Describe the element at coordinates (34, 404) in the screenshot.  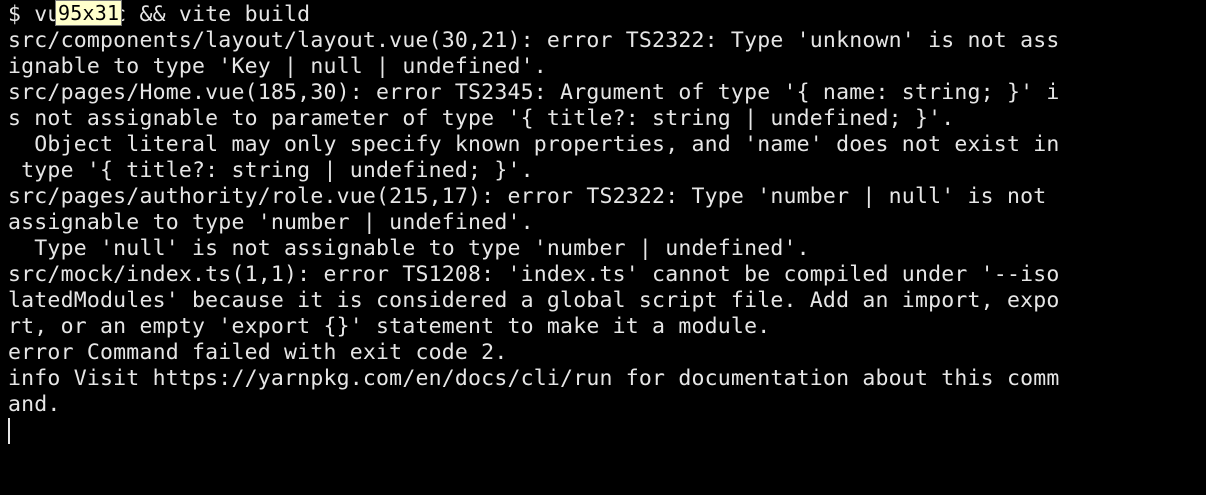
I see `terminal-line: and.` at that location.